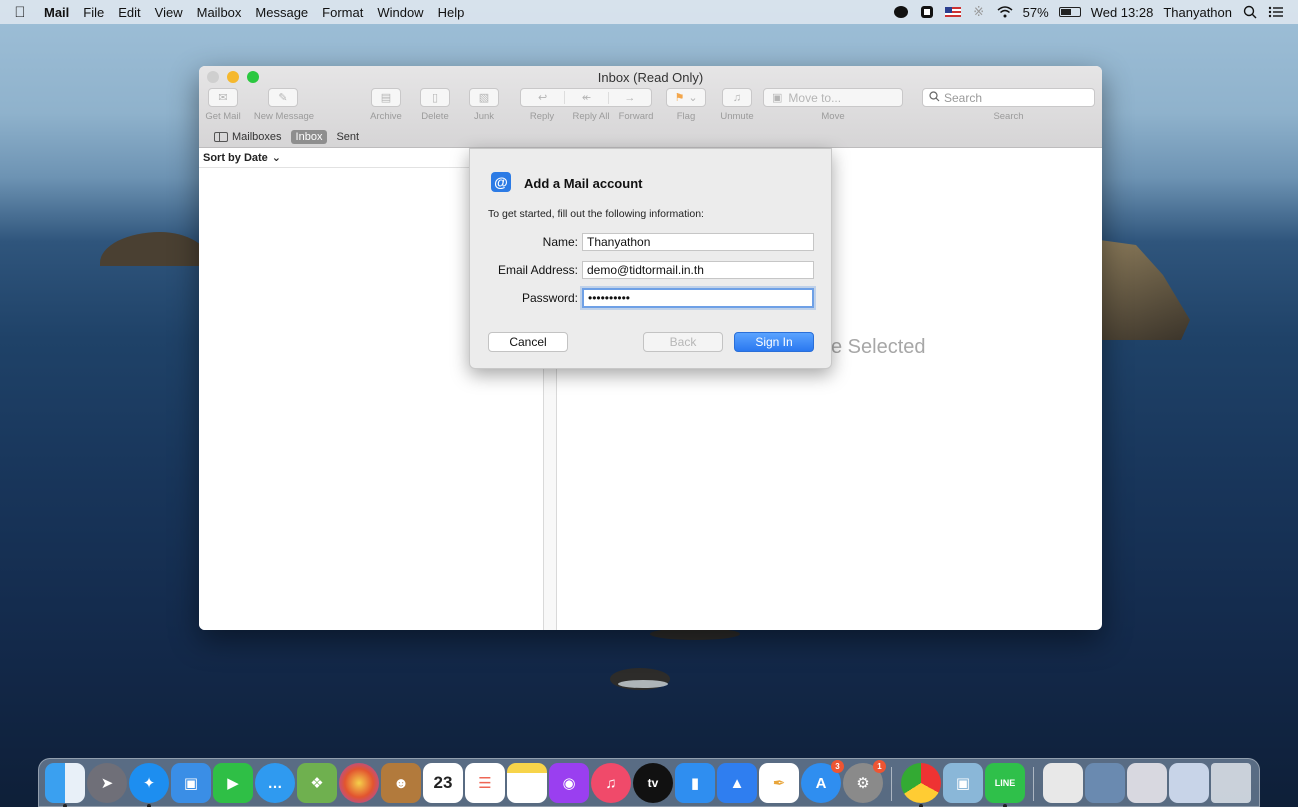 The width and height of the screenshot is (1298, 807). Describe the element at coordinates (284, 116) in the screenshot. I see `new-message-label: New Message` at that location.